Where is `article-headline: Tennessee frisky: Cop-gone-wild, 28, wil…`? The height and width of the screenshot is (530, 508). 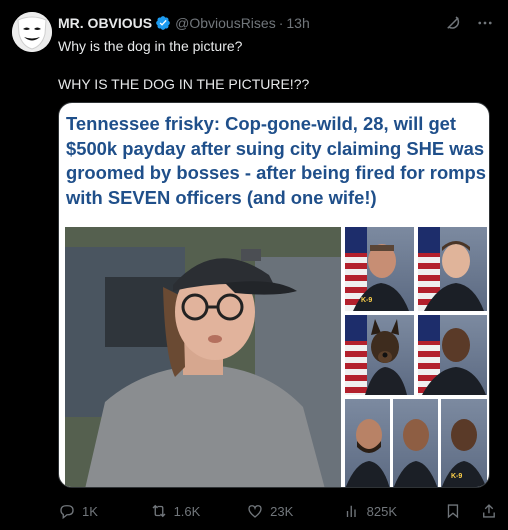 article-headline: Tennessee frisky: Cop-gone-wild, 28, wil… is located at coordinates (276, 160).